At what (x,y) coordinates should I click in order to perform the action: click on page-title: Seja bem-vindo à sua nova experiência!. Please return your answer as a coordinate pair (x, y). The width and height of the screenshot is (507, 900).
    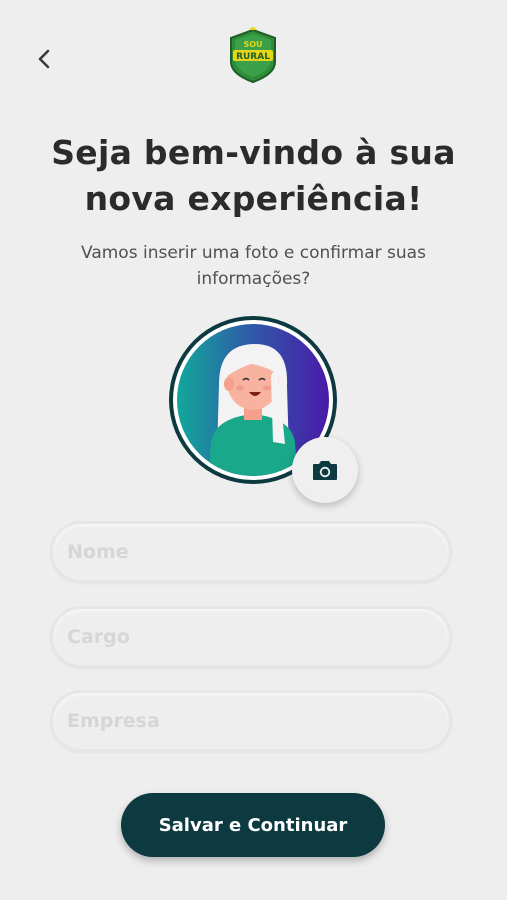
    Looking at the image, I should click on (253, 176).